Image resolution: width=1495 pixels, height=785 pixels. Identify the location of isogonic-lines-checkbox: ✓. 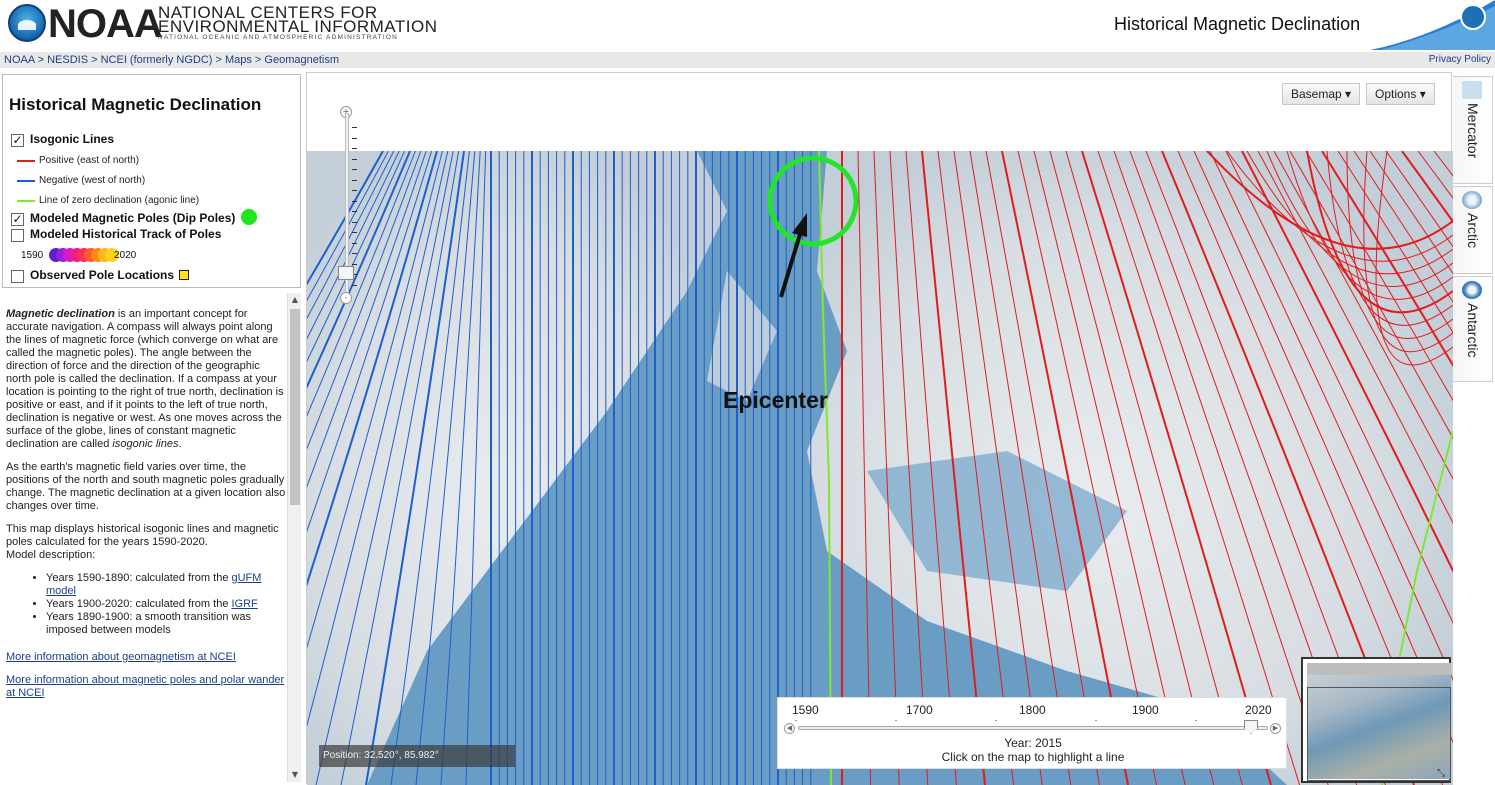
(17, 140).